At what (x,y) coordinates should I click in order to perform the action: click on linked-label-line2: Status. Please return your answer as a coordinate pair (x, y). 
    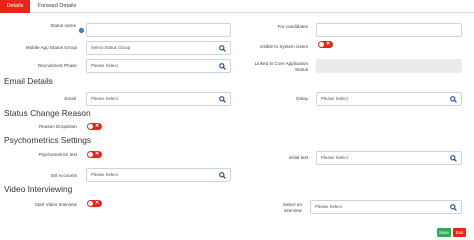
    Looking at the image, I should click on (301, 69).